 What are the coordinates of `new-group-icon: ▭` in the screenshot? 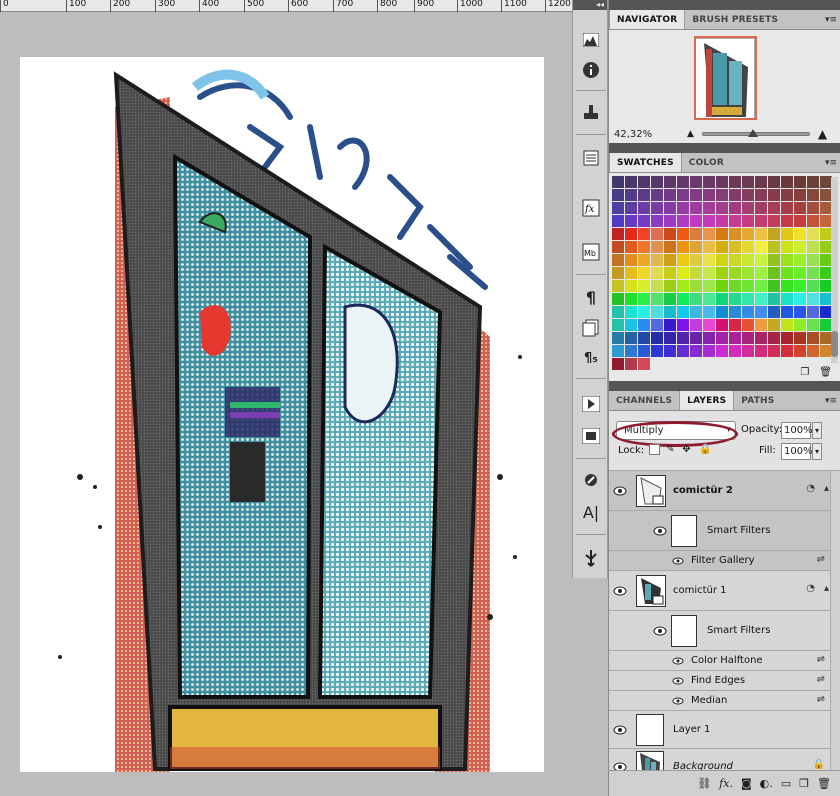 It's located at (786, 783).